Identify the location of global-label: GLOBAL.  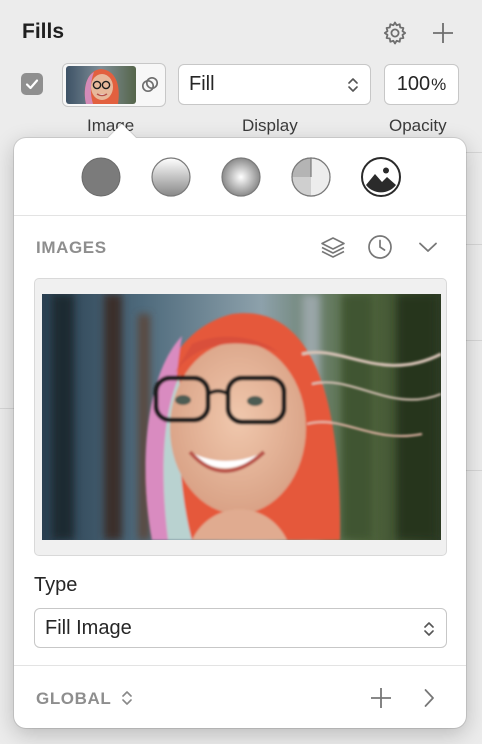
(74, 698).